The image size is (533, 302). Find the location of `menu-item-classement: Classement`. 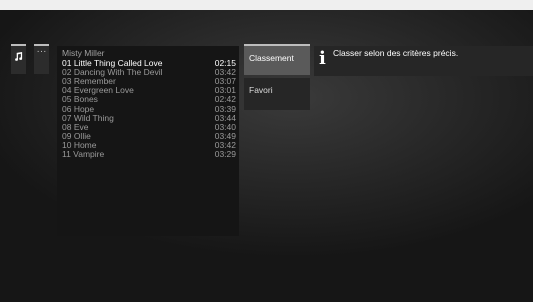

menu-item-classement: Classement is located at coordinates (277, 60).